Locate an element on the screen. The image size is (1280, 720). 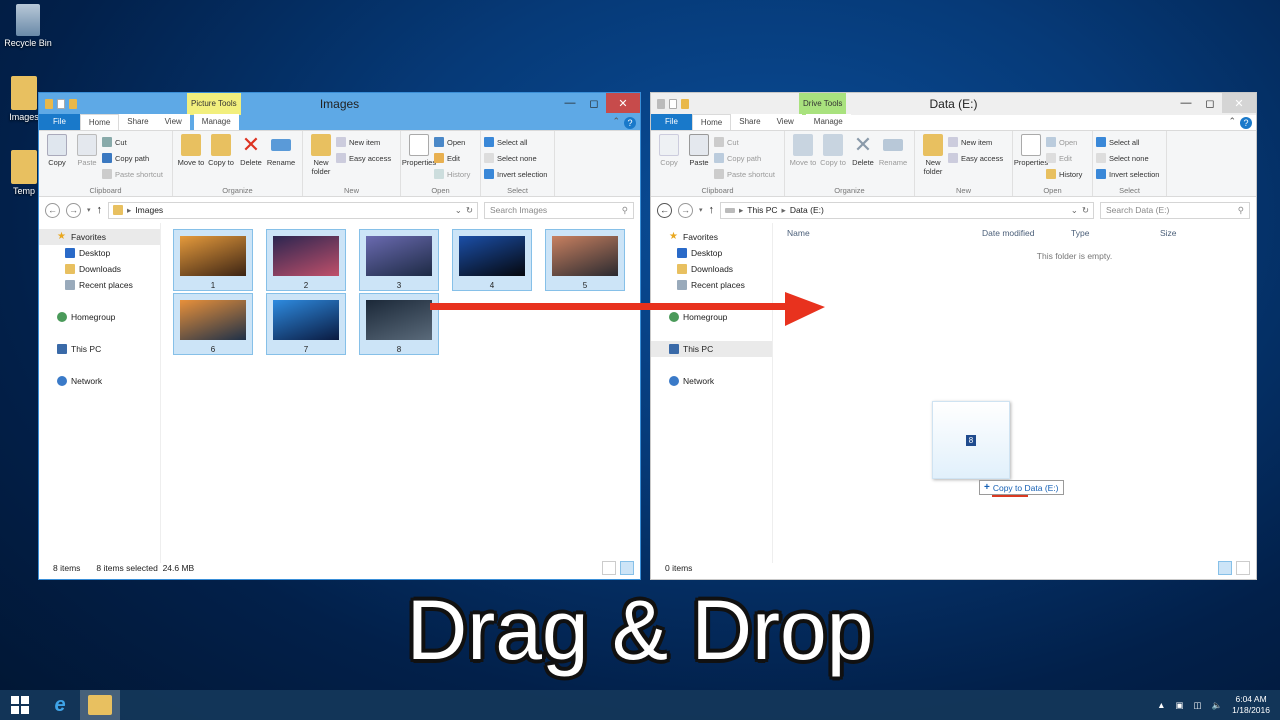
paste-button: Paste is located at coordinates (87, 159).